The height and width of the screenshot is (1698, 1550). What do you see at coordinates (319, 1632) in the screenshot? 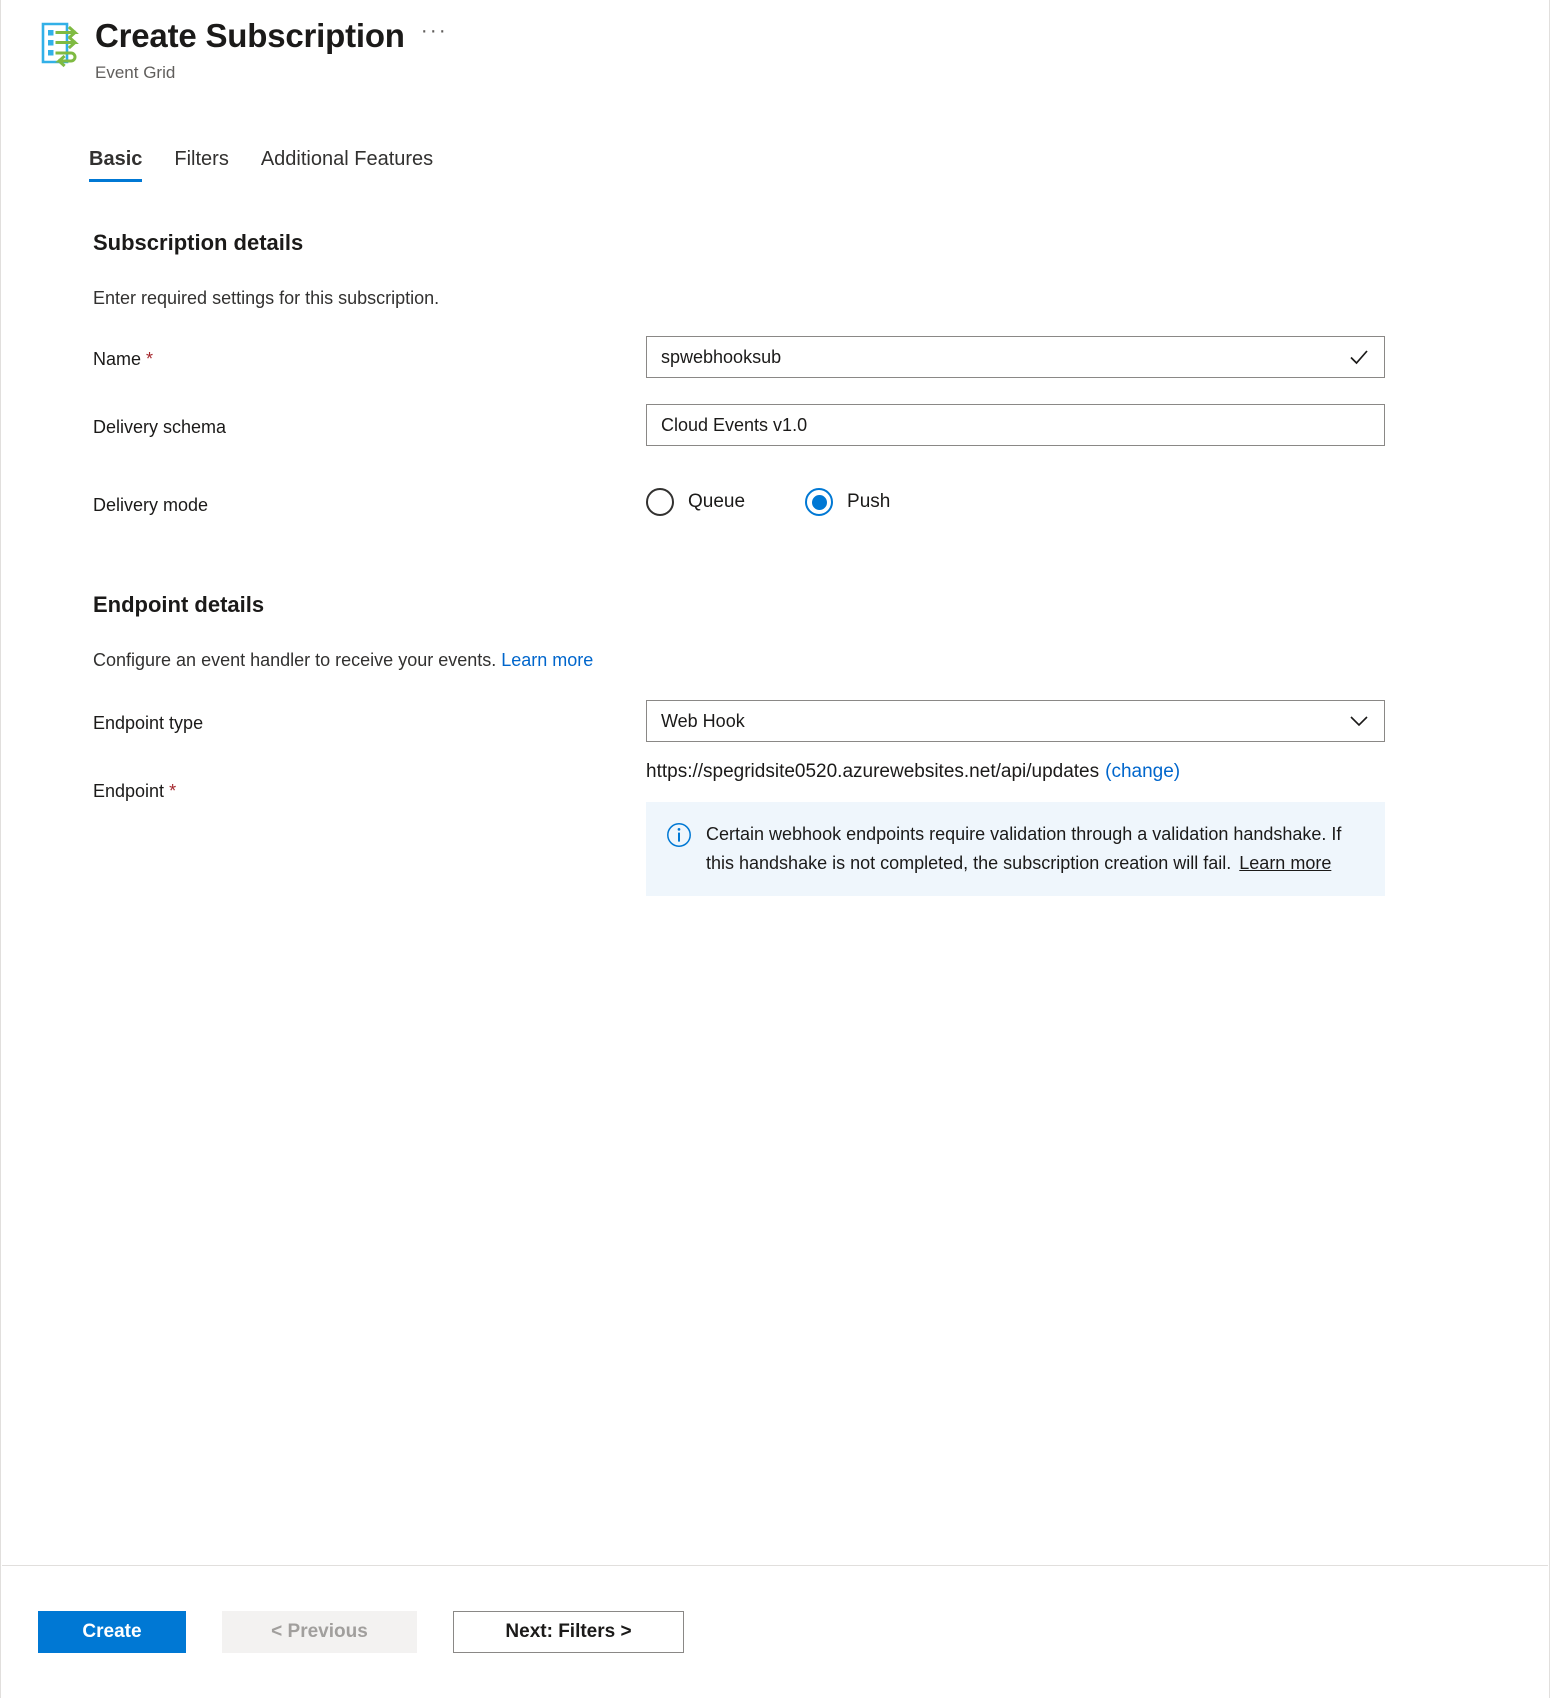
I see `previous-button: < Previous` at bounding box center [319, 1632].